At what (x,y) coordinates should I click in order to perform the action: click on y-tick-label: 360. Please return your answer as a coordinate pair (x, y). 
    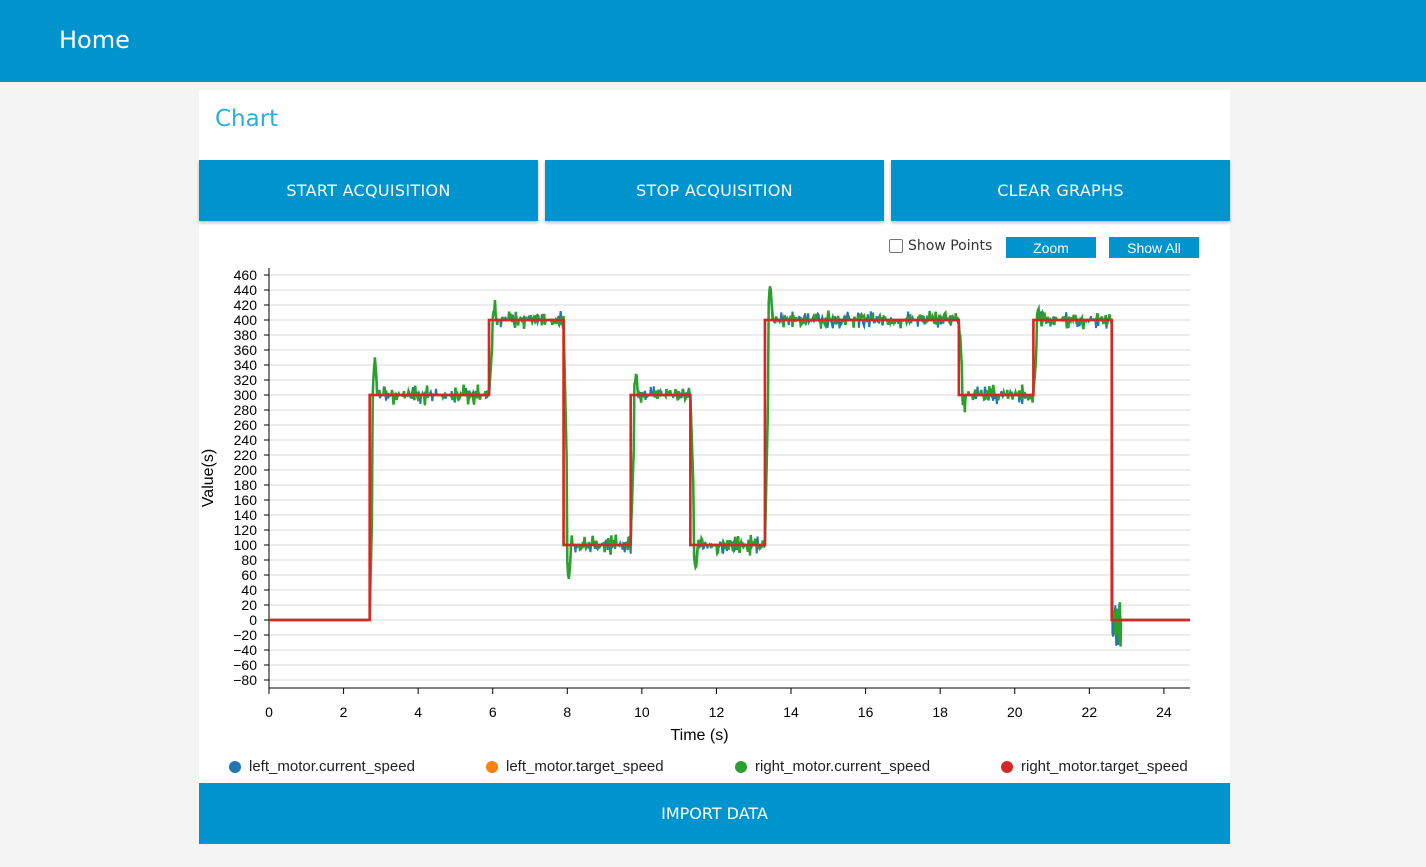
    Looking at the image, I should click on (246, 350).